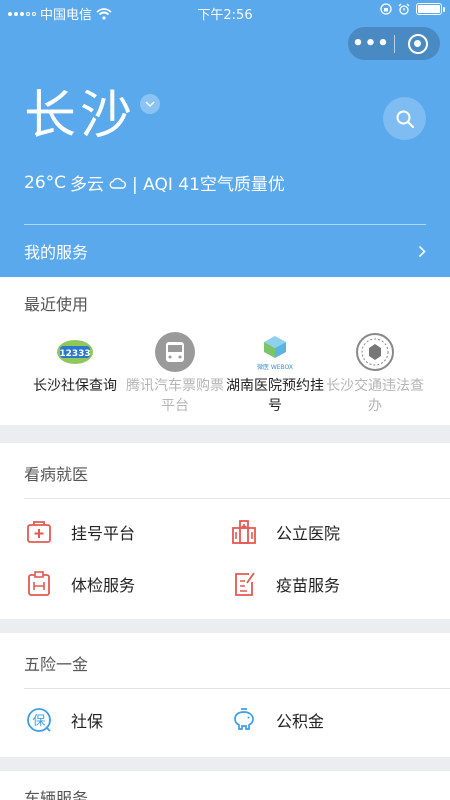 Image resolution: width=450 pixels, height=800 pixels. Describe the element at coordinates (237, 688) in the screenshot. I see `insurance-divider` at that location.